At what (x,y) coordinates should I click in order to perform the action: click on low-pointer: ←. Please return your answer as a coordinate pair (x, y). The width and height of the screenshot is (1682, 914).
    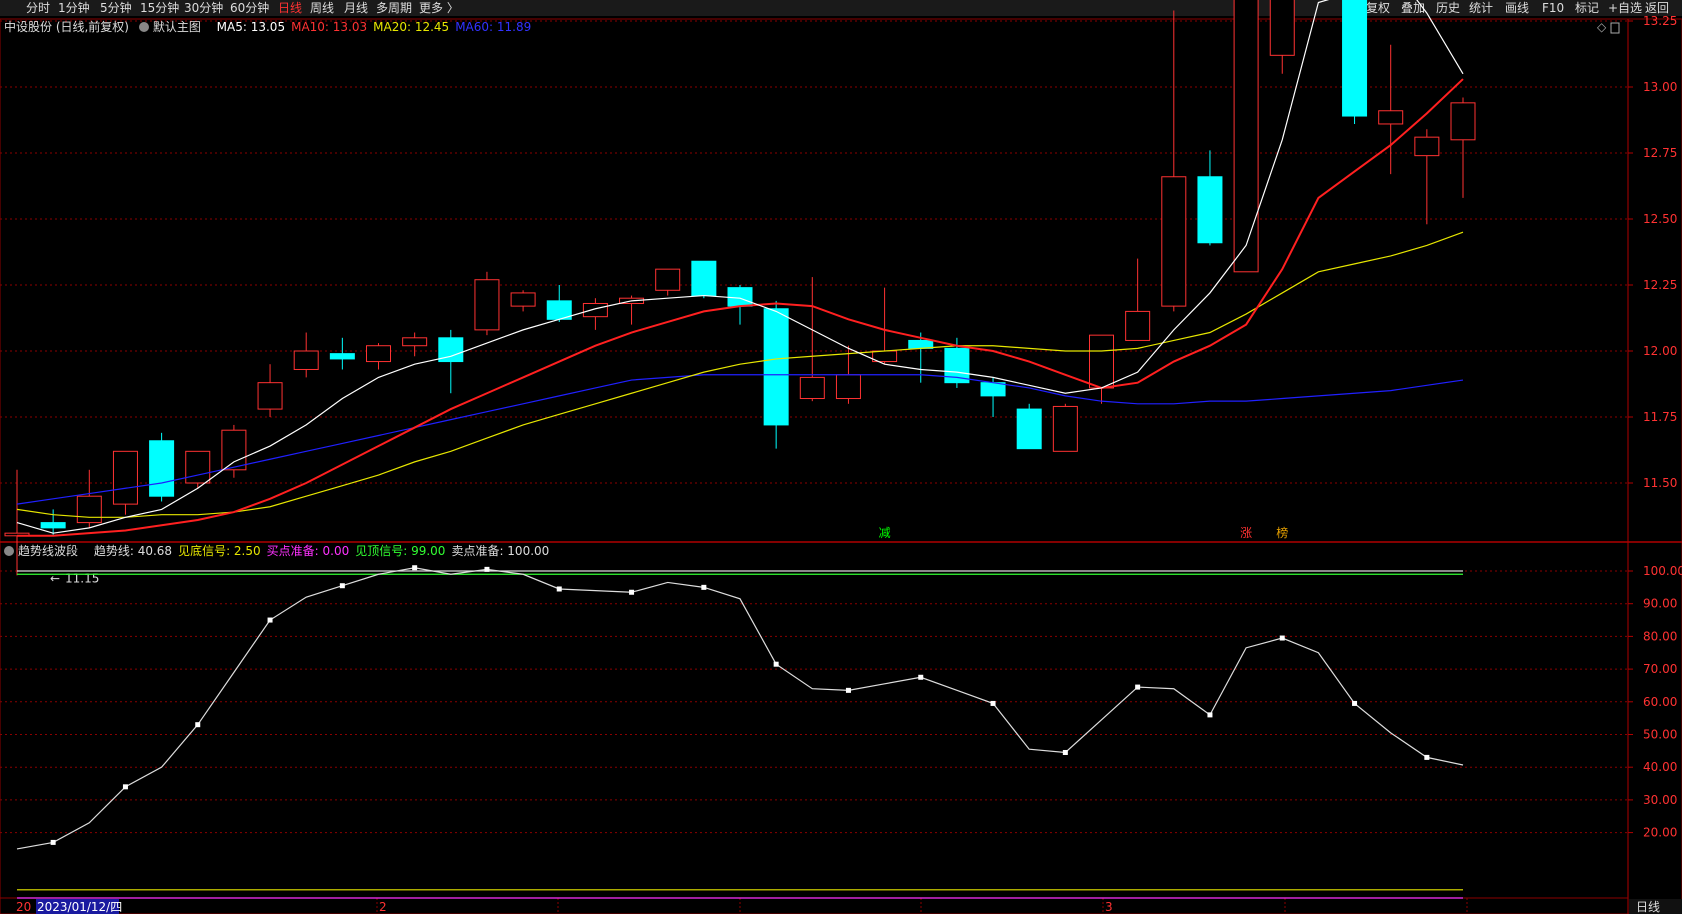
    Looking at the image, I should click on (55, 578).